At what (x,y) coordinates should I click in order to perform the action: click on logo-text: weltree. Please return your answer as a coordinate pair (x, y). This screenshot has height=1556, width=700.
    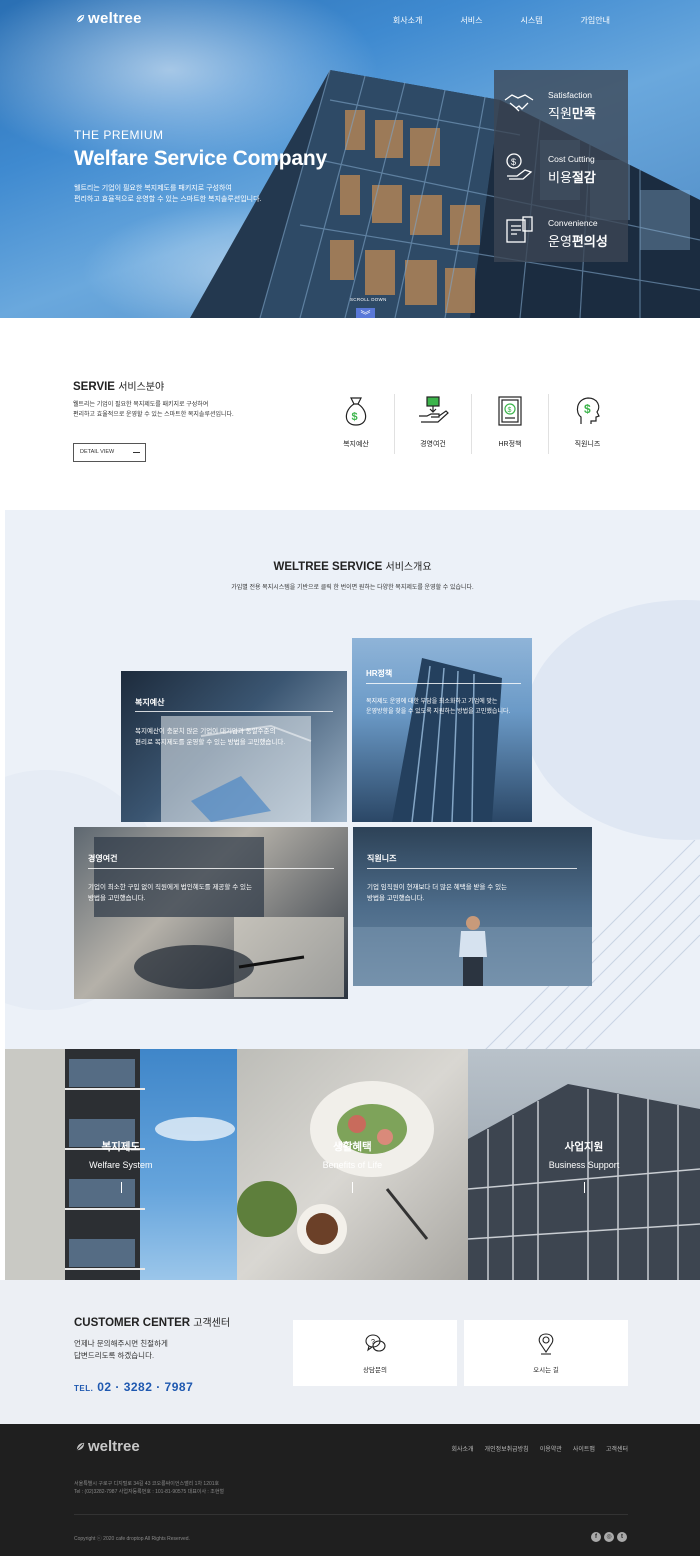
    Looking at the image, I should click on (115, 18).